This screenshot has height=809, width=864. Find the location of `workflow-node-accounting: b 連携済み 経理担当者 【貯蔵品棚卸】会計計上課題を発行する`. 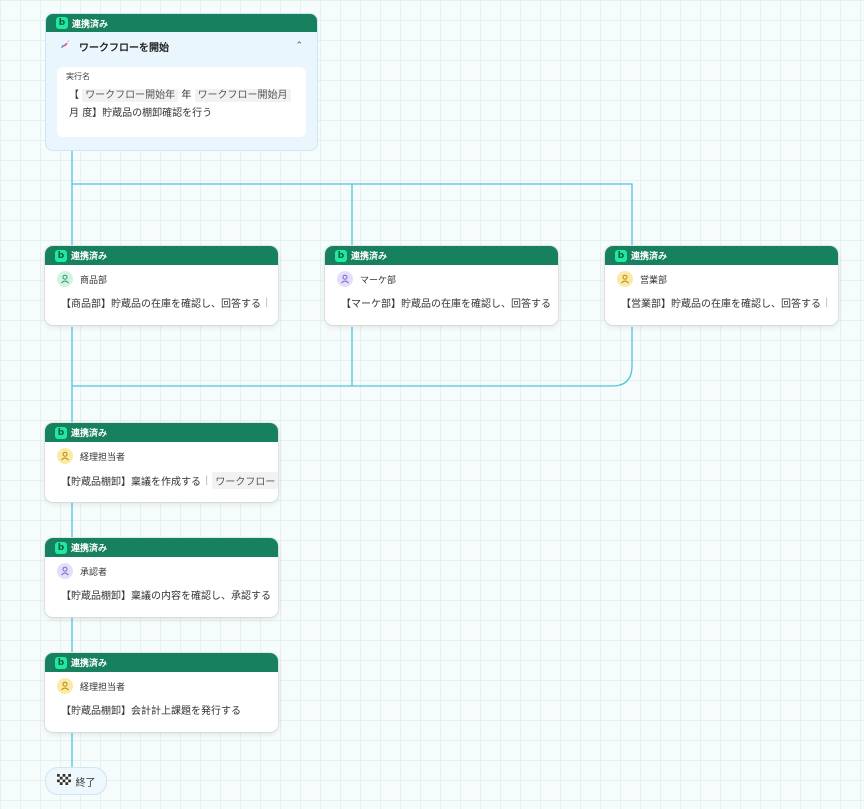

workflow-node-accounting: b 連携済み 経理担当者 【貯蔵品棚卸】会計計上課題を発行する is located at coordinates (161, 692).